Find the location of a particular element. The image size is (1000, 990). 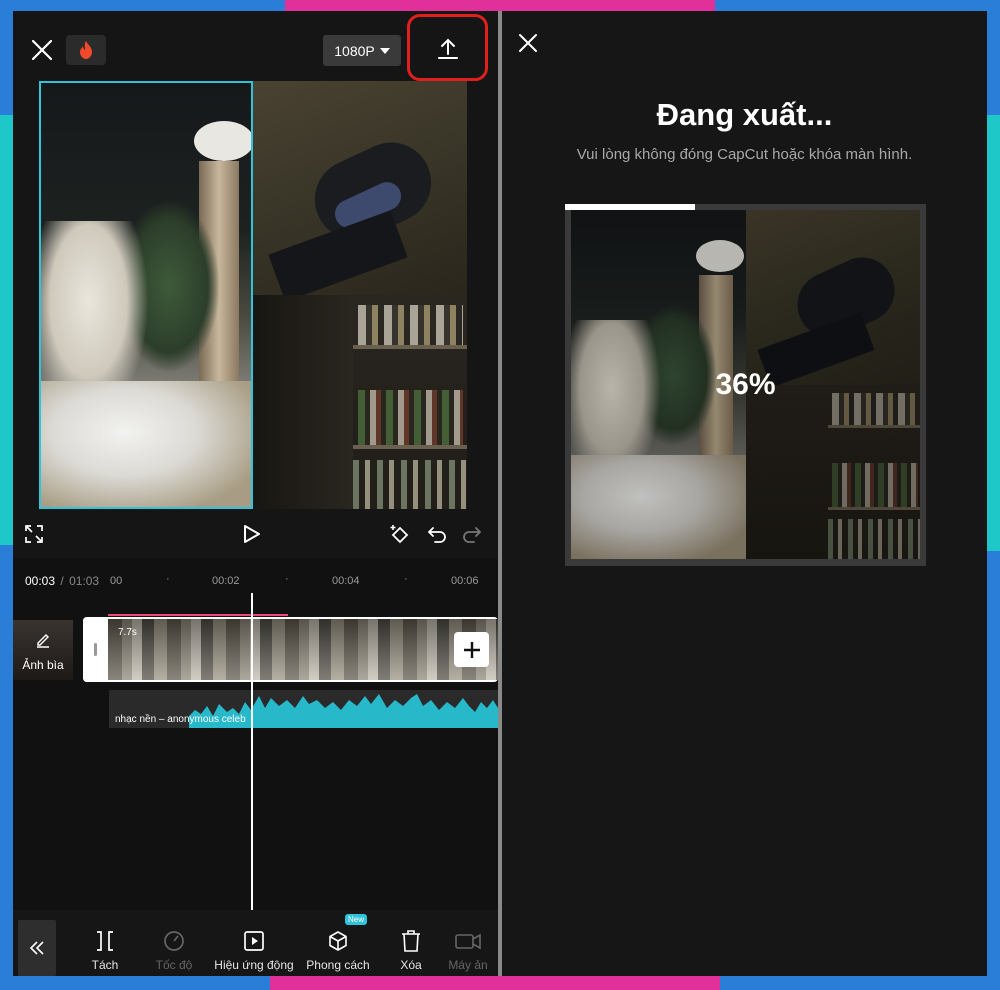

split-icon is located at coordinates (105, 941).